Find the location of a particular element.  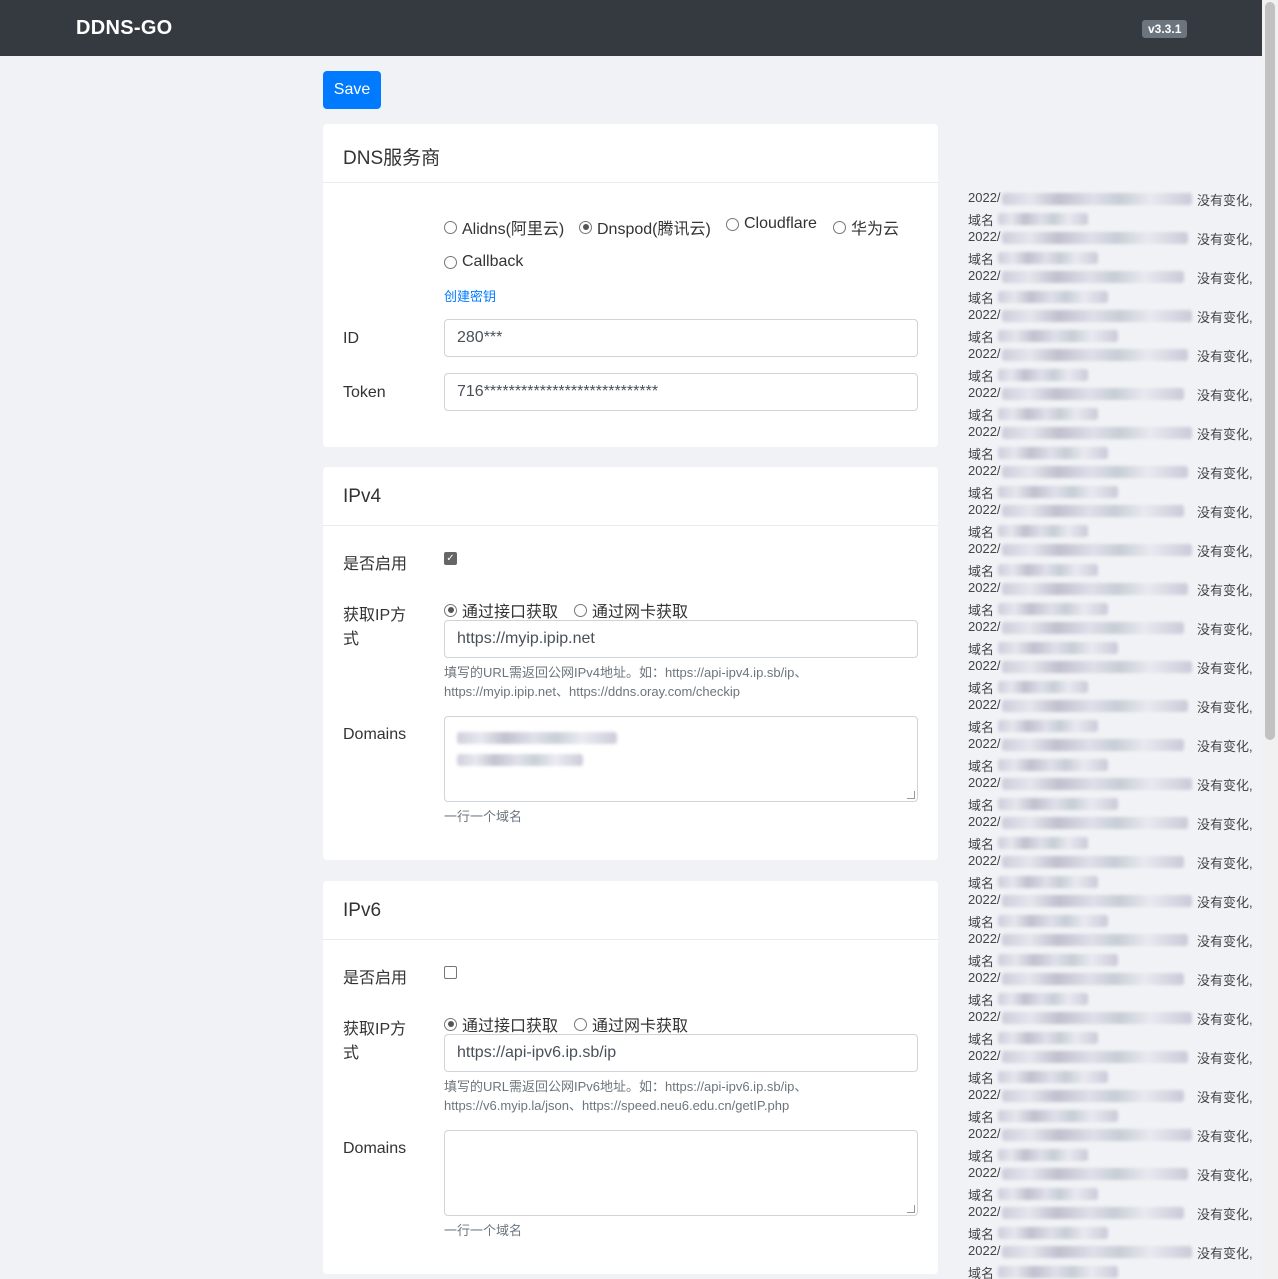

provider-radio-dnspod: Dnspod(腾讯云) is located at coordinates (645, 227).